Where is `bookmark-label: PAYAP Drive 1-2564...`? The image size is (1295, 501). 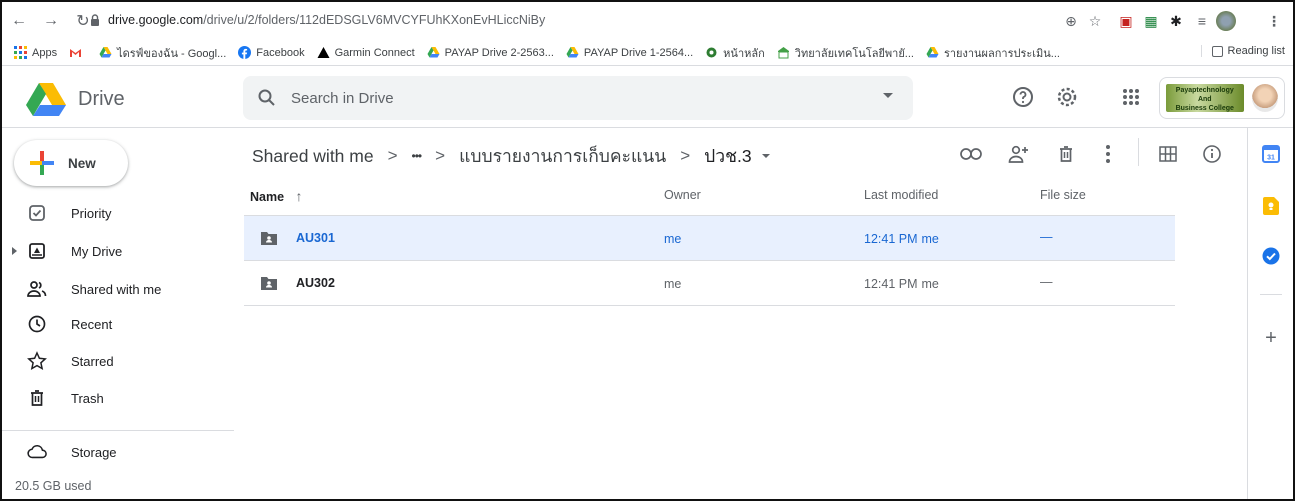 bookmark-label: PAYAP Drive 1-2564... is located at coordinates (638, 52).